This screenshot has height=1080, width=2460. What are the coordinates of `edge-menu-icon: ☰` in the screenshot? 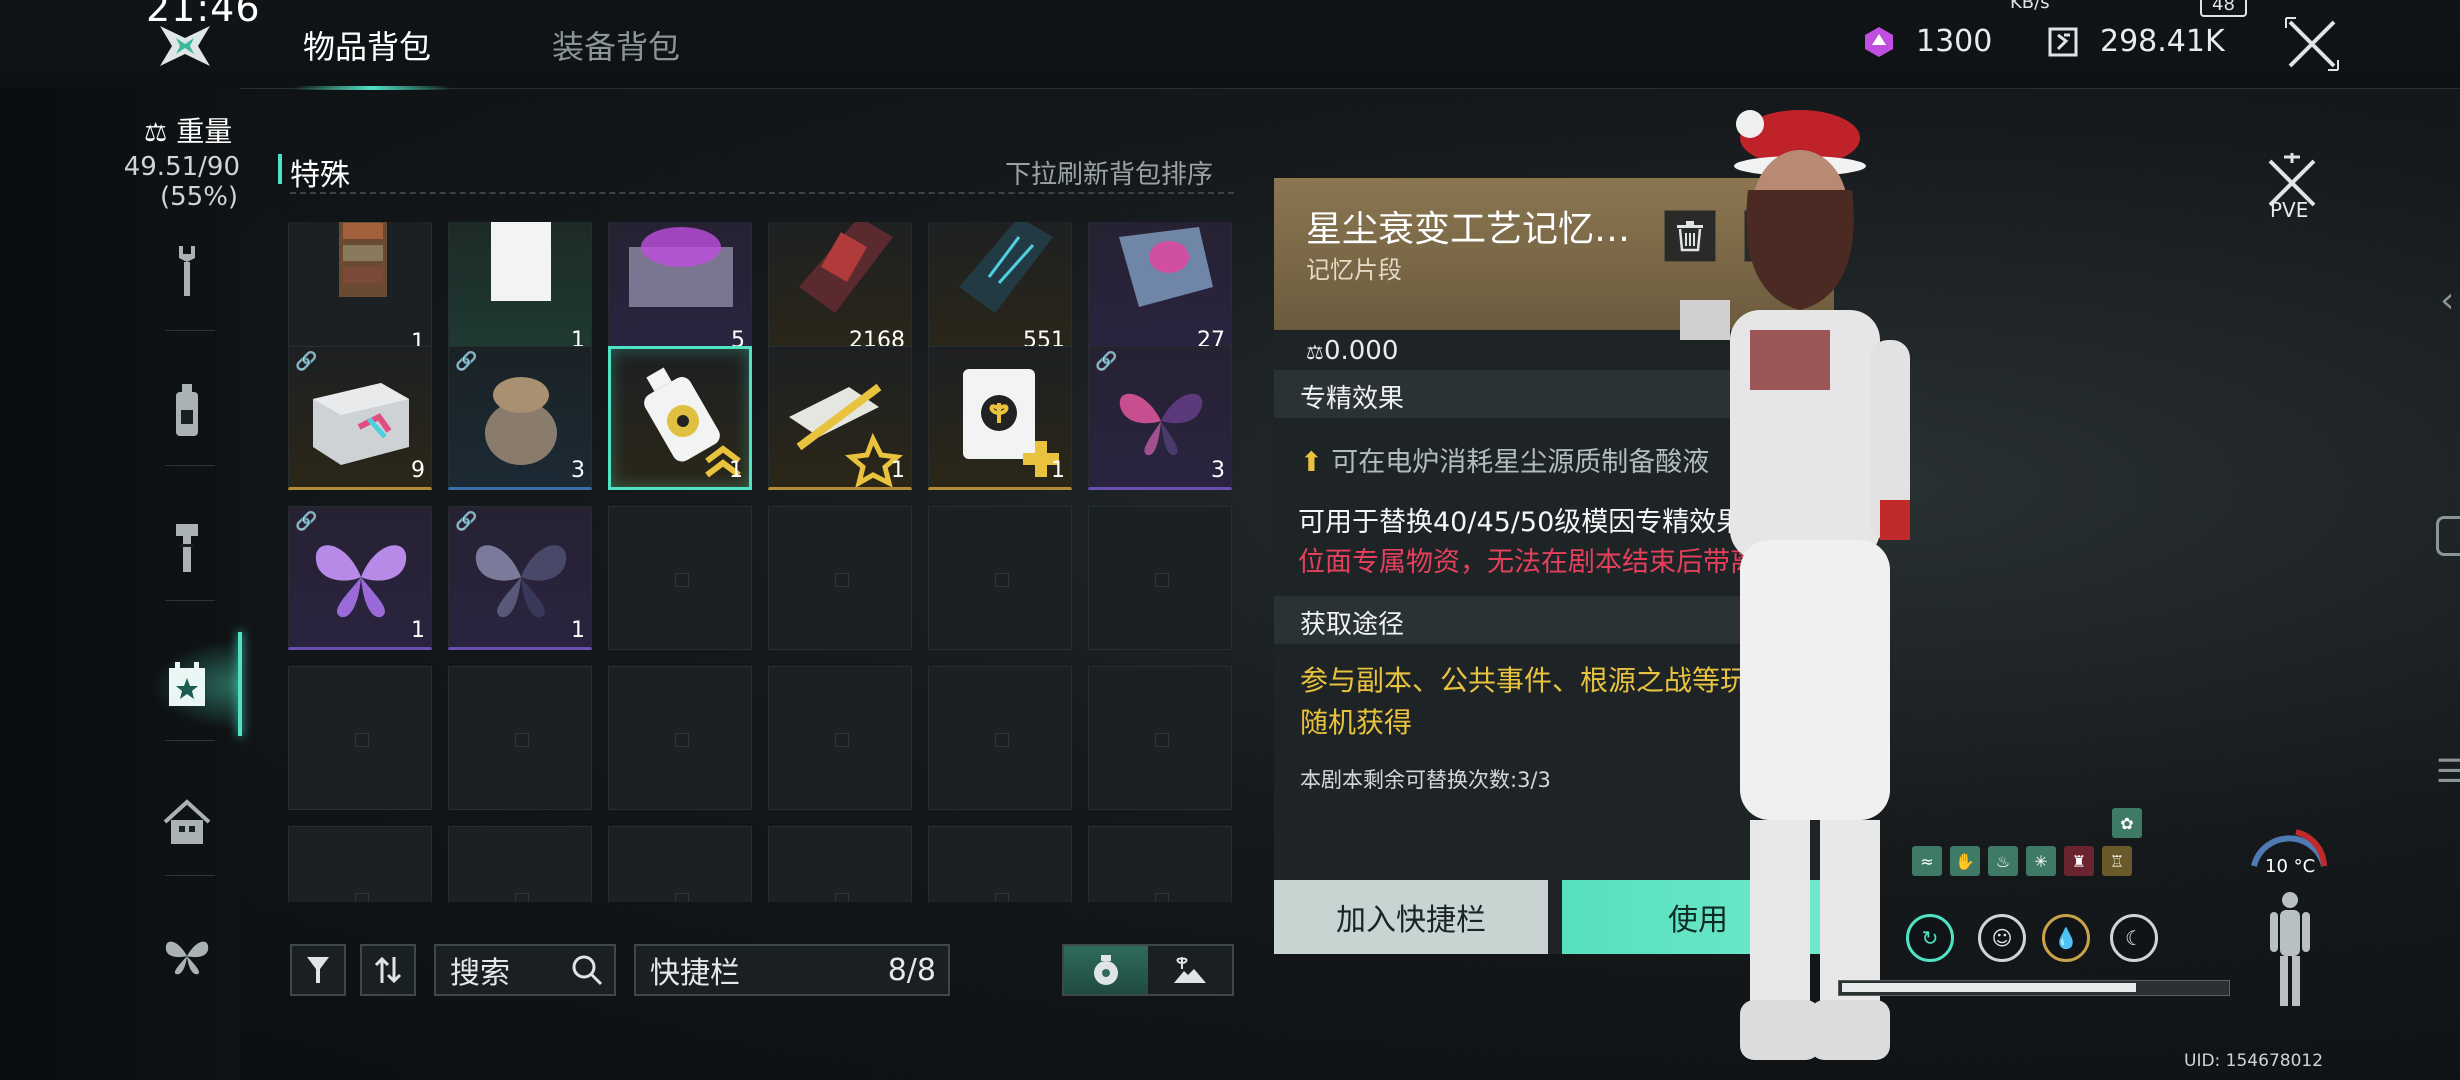 It's located at (2448, 771).